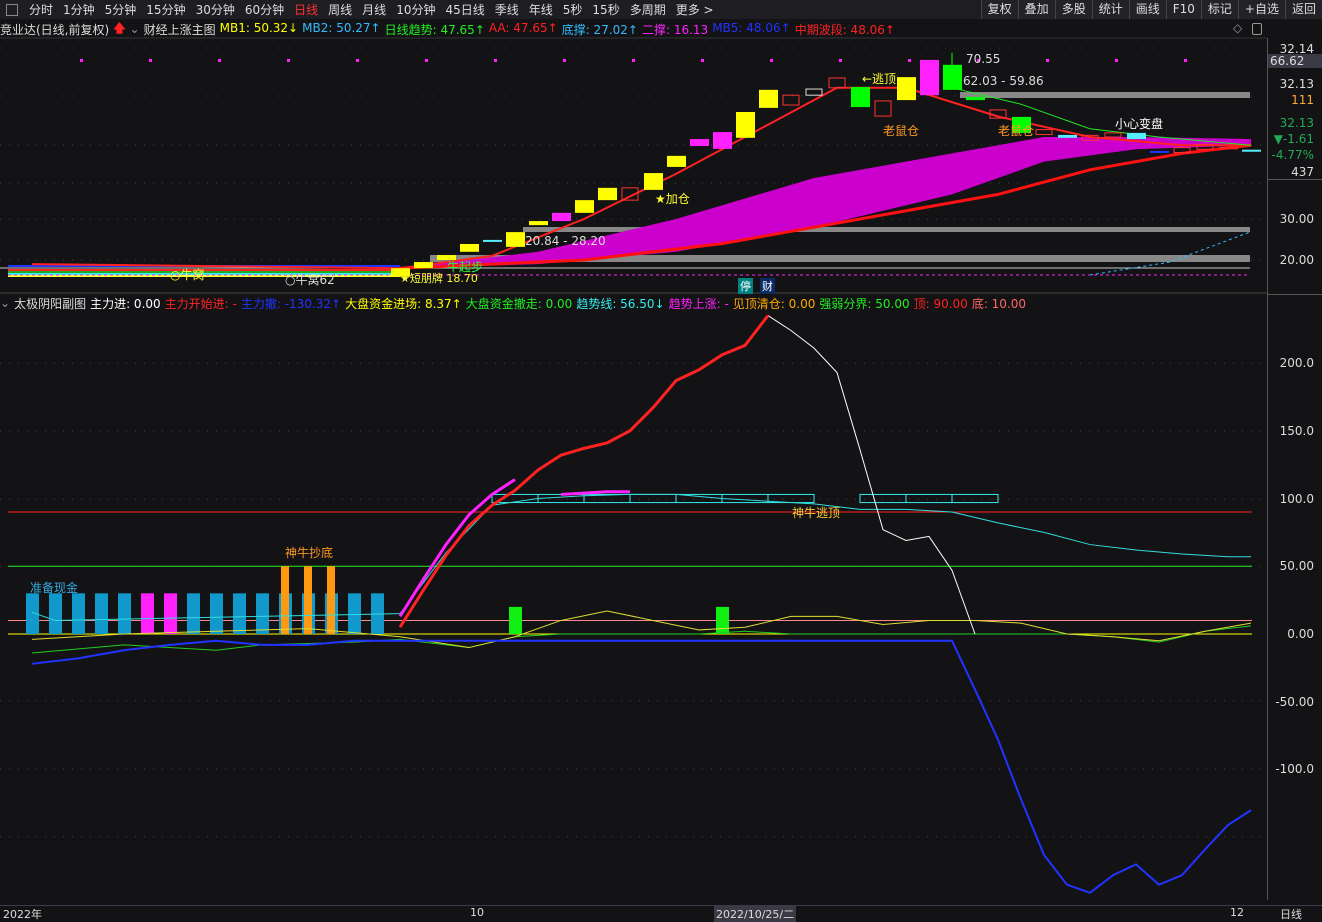 Image resolution: width=1322 pixels, height=922 pixels. I want to click on ribbon-band, so click(825, 203).